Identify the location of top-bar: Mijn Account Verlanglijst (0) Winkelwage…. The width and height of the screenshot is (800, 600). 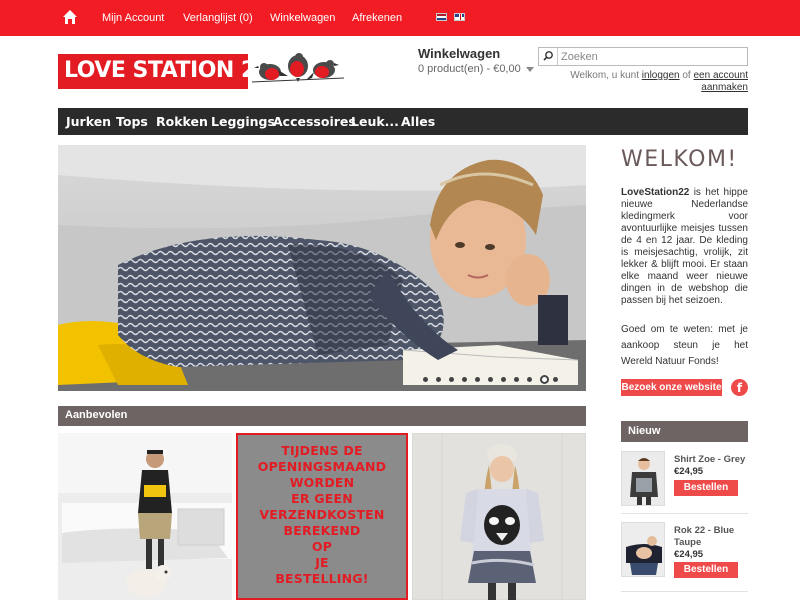
(400, 18).